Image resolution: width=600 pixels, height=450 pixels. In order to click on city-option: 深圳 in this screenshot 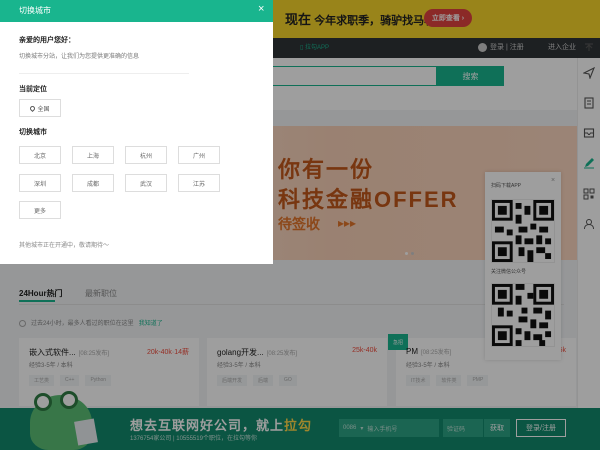, I will do `click(40, 183)`.